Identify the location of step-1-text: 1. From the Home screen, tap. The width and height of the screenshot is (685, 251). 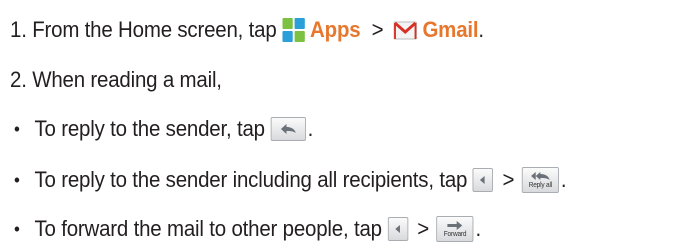
(143, 29).